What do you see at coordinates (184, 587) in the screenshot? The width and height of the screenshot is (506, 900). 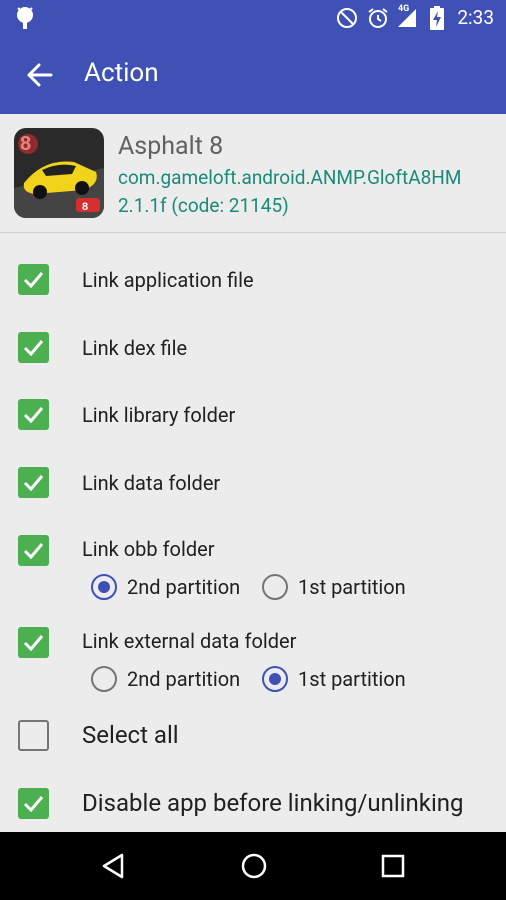 I see `obb-radio-2nd-label: 2nd partition` at bounding box center [184, 587].